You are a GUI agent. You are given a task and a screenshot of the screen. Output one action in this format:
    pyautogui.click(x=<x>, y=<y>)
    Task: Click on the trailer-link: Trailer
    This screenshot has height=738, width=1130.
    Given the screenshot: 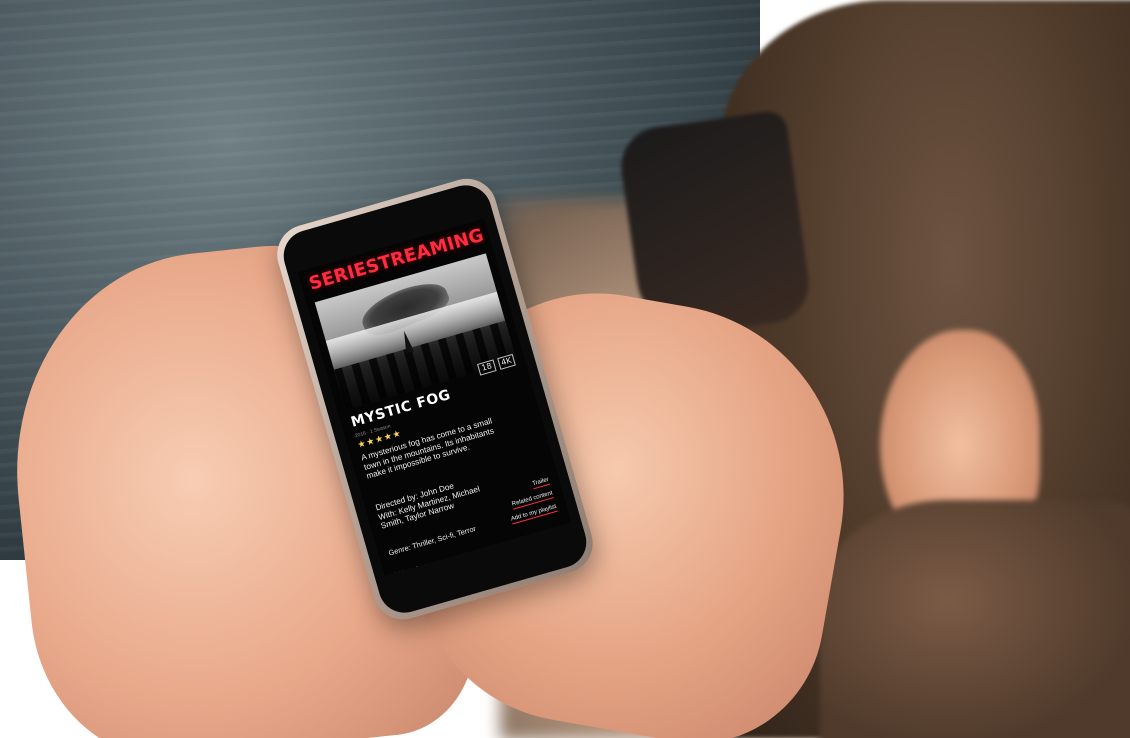 What is the action you would take?
    pyautogui.click(x=541, y=483)
    